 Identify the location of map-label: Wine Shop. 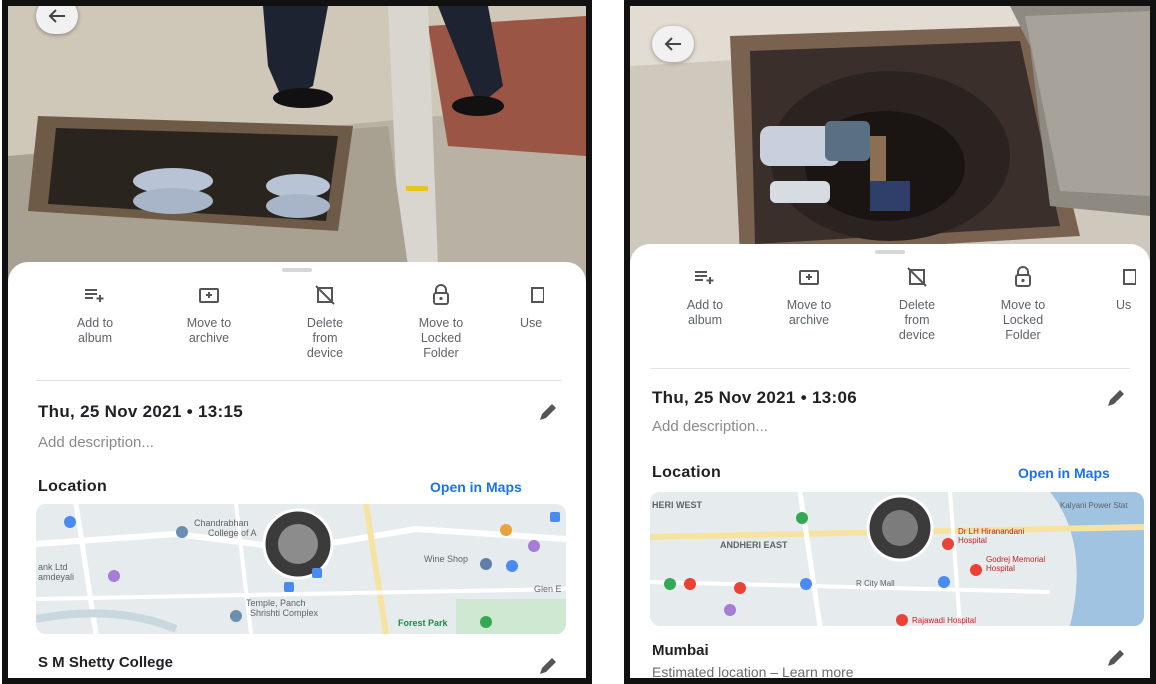
(446, 559).